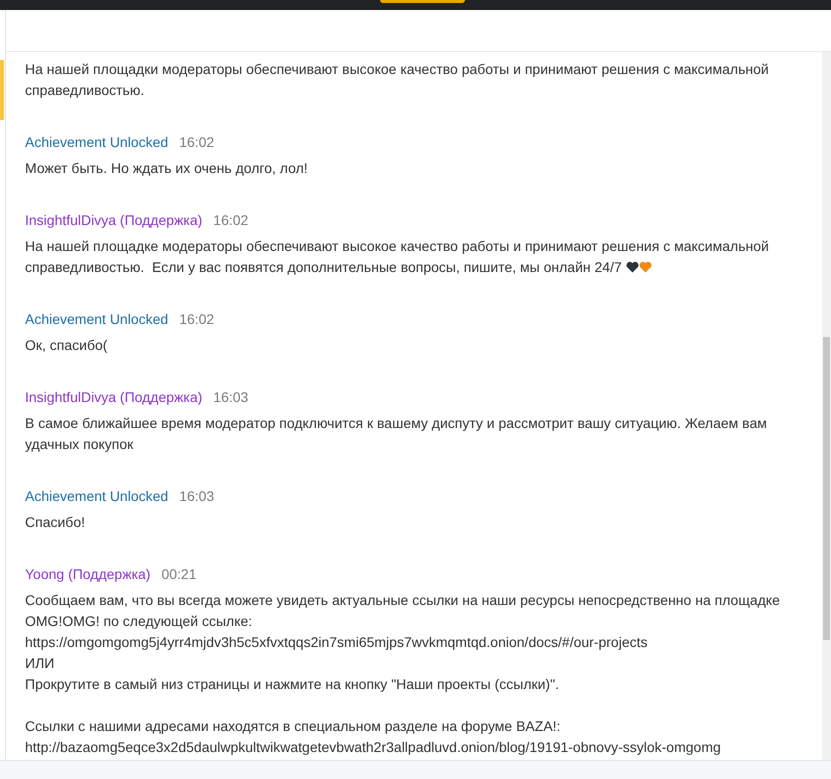 This screenshot has height=779, width=831. I want to click on author-name: Yoong (Поддержка), so click(87, 574).